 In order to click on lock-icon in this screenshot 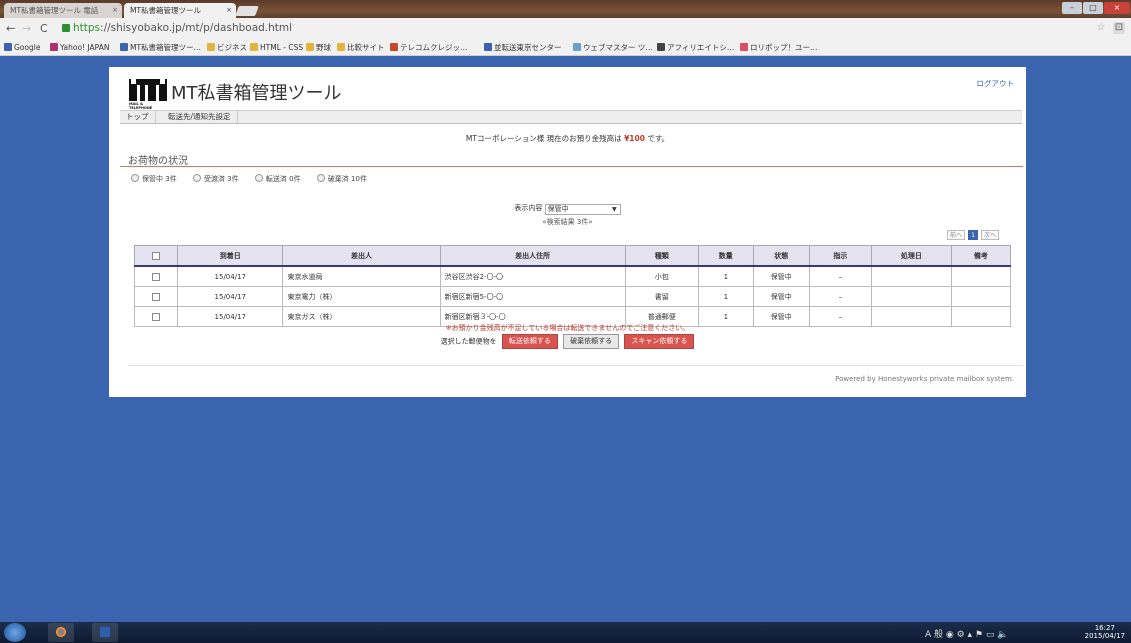, I will do `click(66, 28)`.